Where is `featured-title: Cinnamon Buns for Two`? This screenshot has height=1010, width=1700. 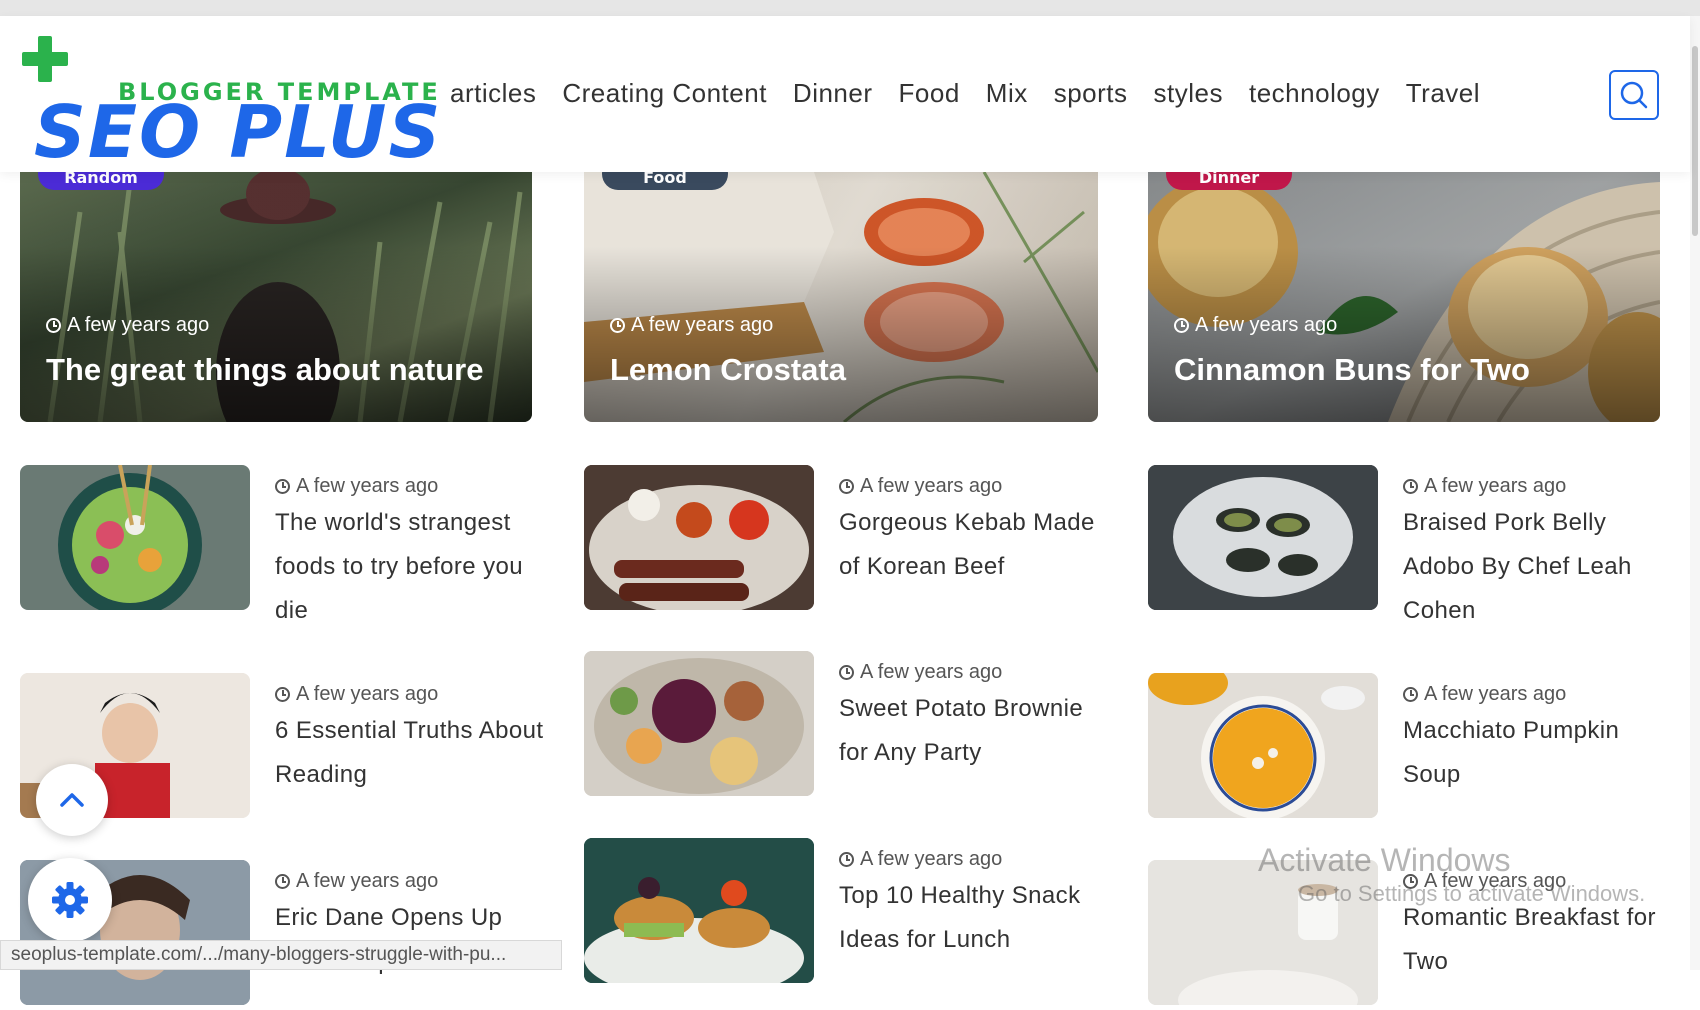 featured-title: Cinnamon Buns for Two is located at coordinates (1352, 370).